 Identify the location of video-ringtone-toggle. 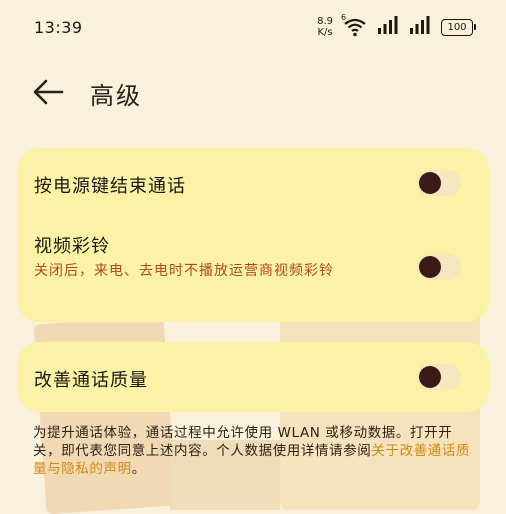
(439, 267).